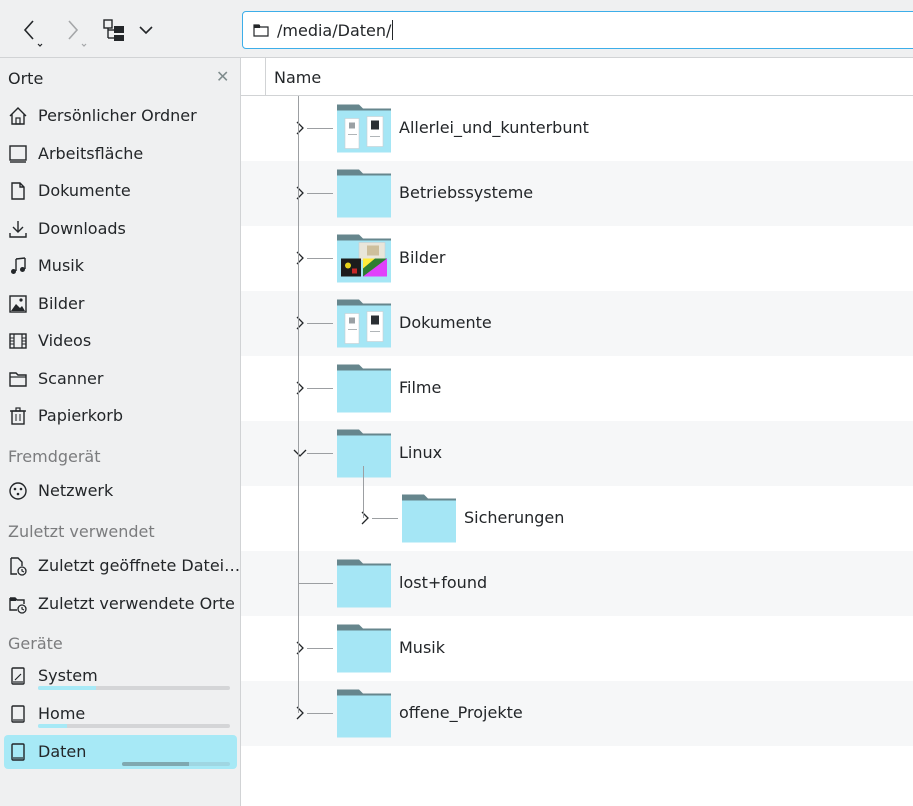 The height and width of the screenshot is (806, 913). Describe the element at coordinates (120, 491) in the screenshot. I see `sidebar-item-network: Netzwerk` at that location.